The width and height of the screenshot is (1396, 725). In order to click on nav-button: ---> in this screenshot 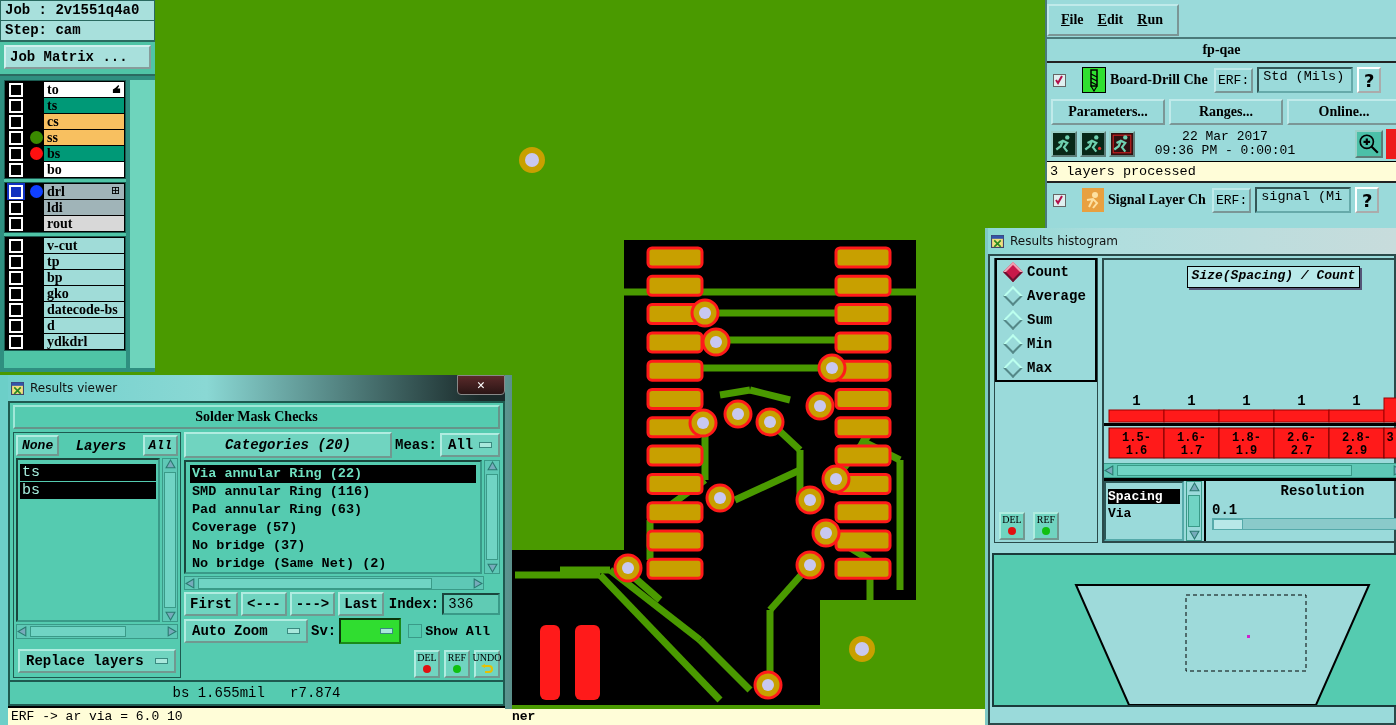, I will do `click(312, 604)`.